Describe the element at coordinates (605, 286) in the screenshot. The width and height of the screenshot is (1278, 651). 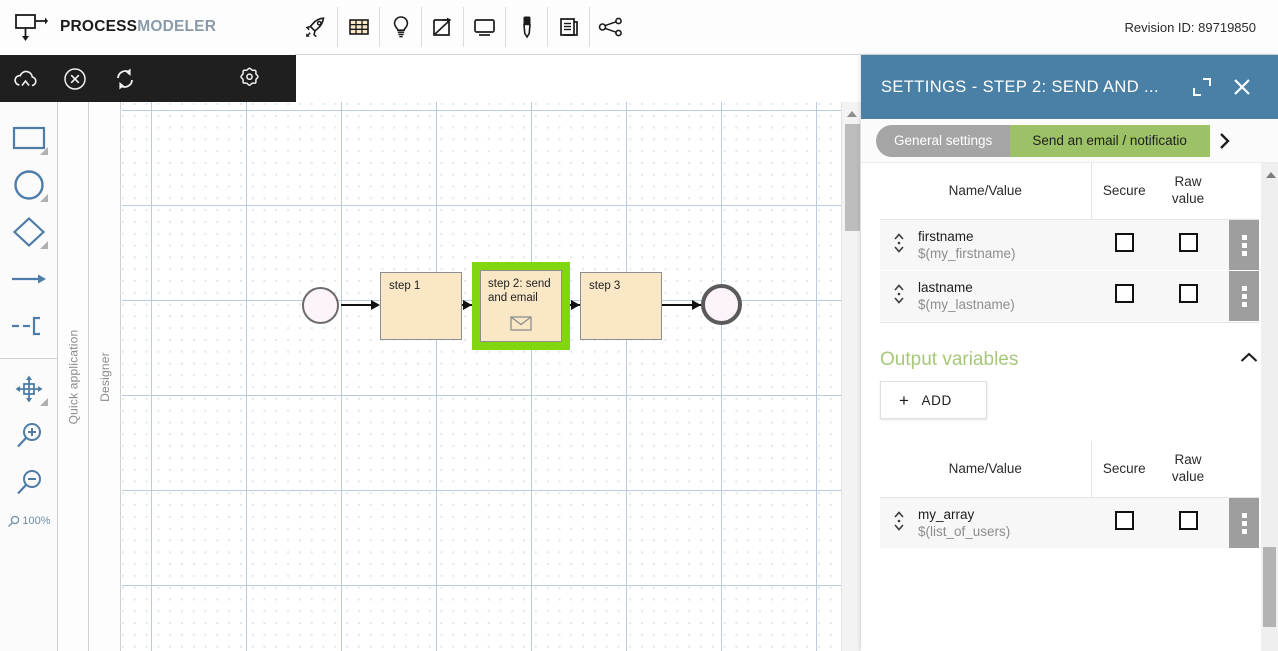
I see `task-step-3-label: step 3` at that location.